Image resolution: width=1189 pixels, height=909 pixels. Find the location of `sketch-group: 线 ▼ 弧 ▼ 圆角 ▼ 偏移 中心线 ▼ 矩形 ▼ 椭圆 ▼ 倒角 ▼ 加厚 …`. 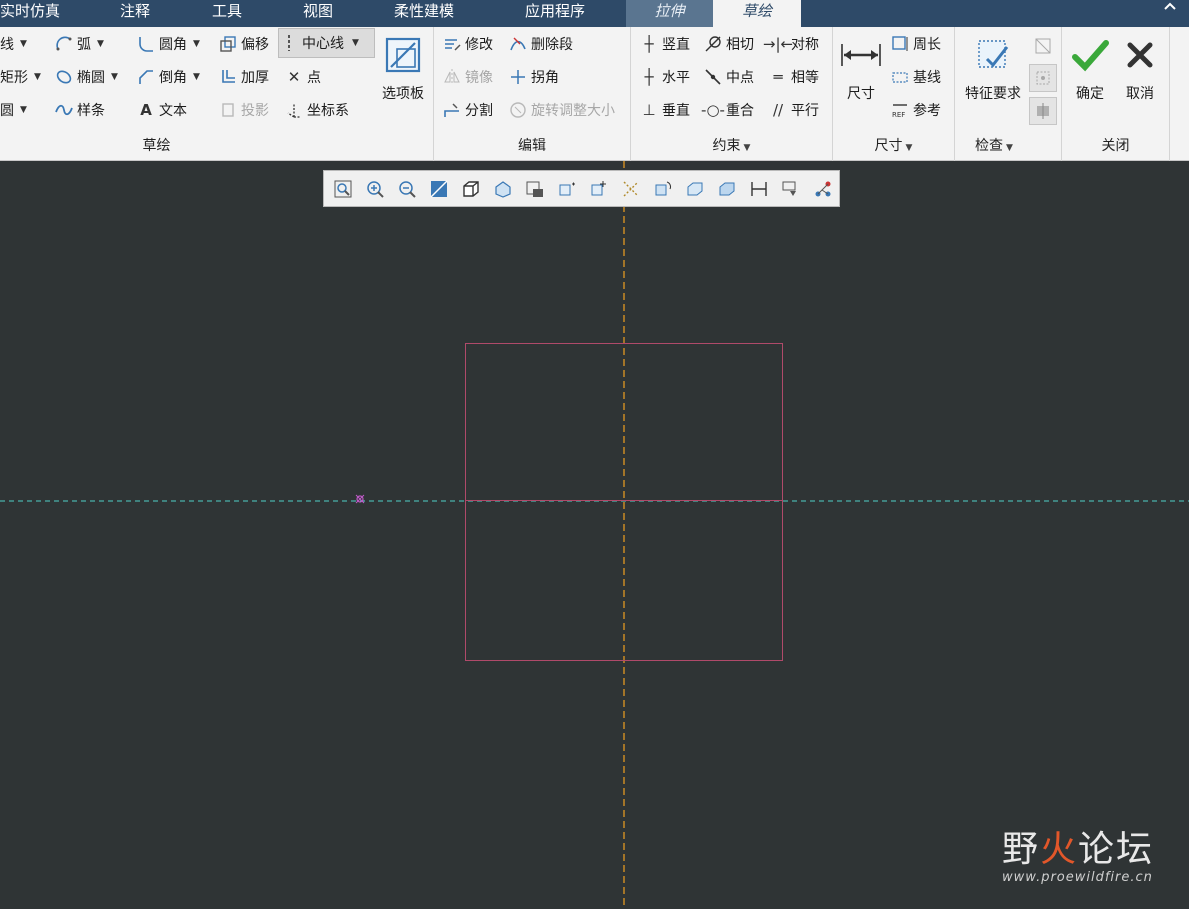

sketch-group: 线 ▼ 弧 ▼ 圆角 ▼ 偏移 中心线 ▼ 矩形 ▼ 椭圆 ▼ 倒角 ▼ 加厚 … is located at coordinates (217, 94).